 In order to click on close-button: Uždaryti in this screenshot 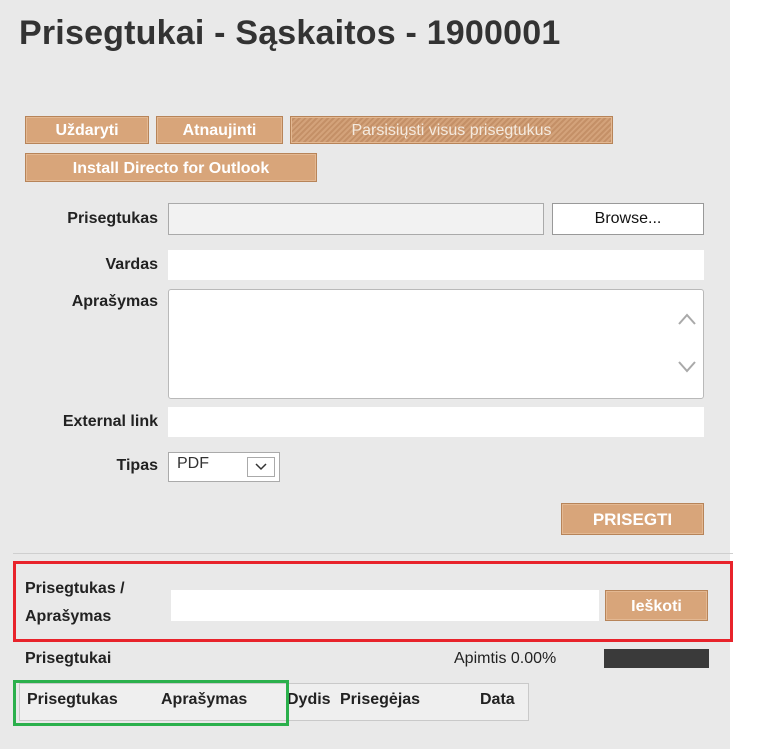, I will do `click(87, 130)`.